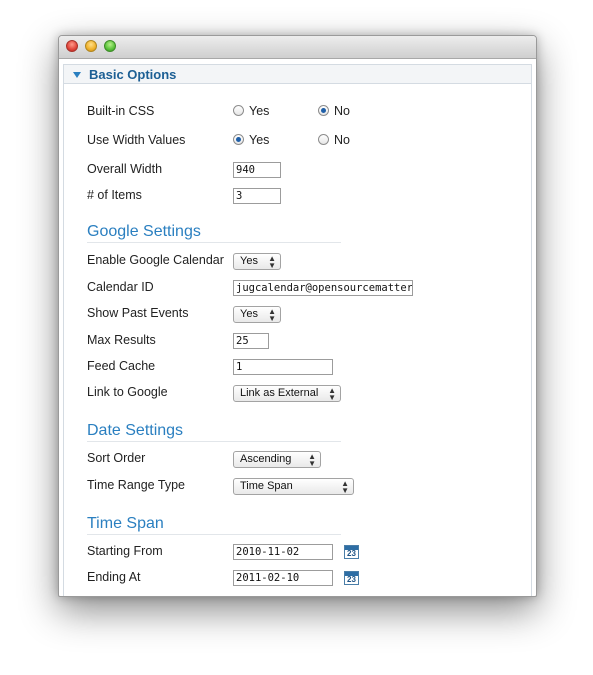  What do you see at coordinates (91, 46) in the screenshot?
I see `minimize-window-button` at bounding box center [91, 46].